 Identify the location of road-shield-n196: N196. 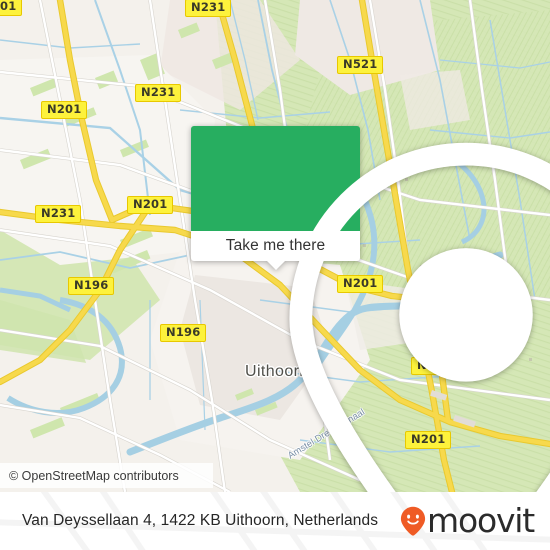
(91, 286).